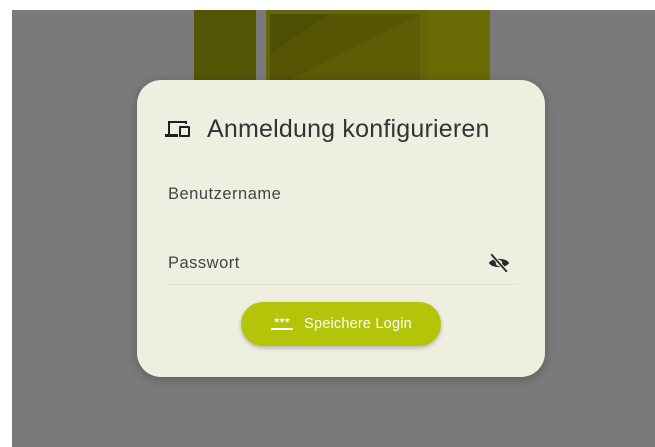 The height and width of the screenshot is (447, 655). I want to click on username-label: Benutzername, so click(225, 194).